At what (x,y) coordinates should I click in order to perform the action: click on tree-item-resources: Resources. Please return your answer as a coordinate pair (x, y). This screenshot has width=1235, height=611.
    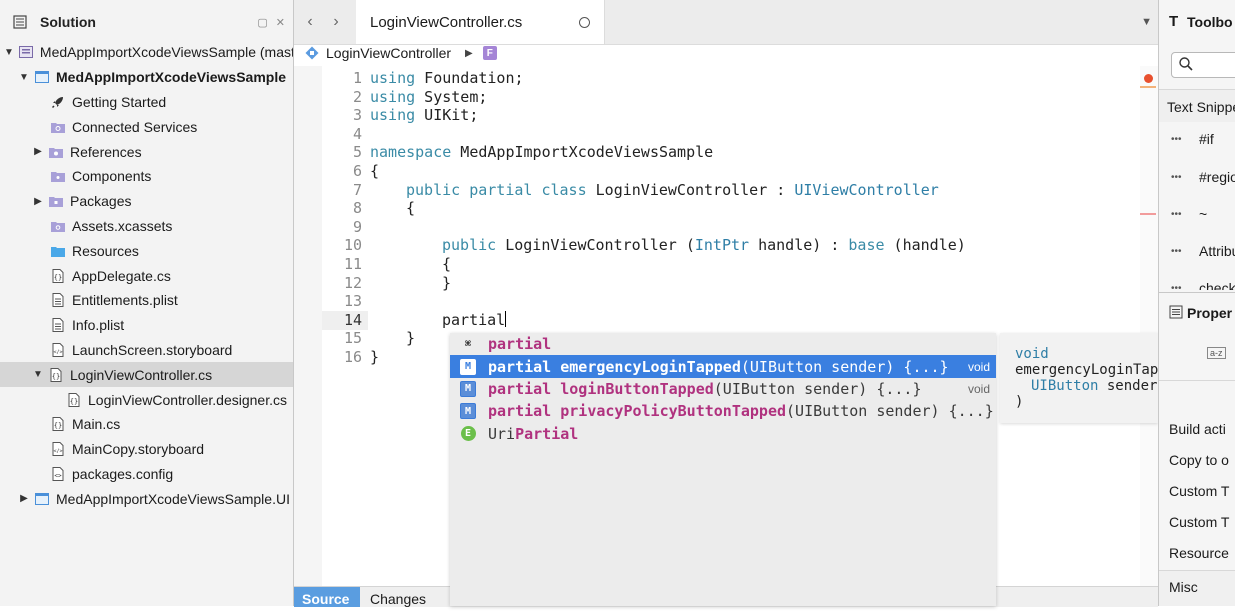
    Looking at the image, I should click on (146, 250).